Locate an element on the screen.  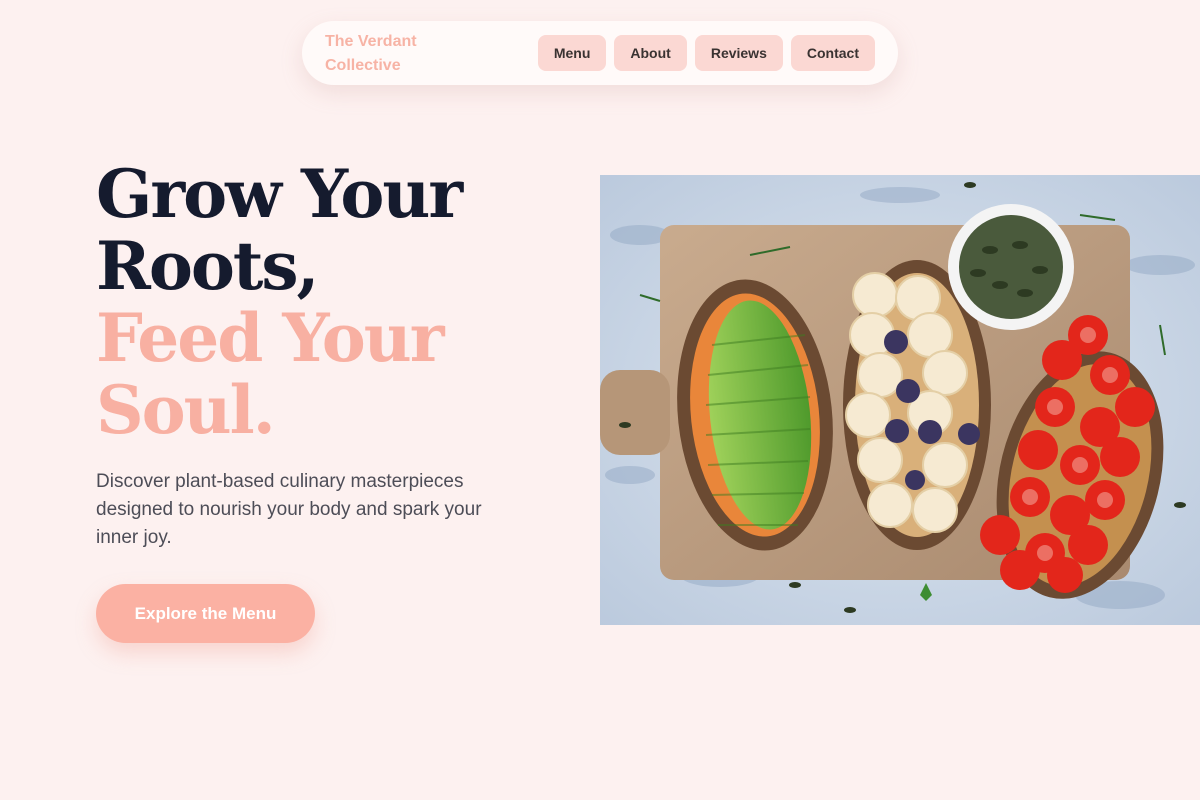
headline-line-2: Roots, is located at coordinates (208, 266).